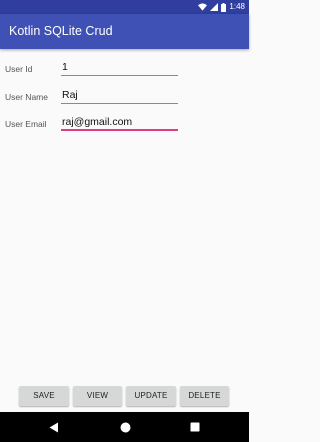 This screenshot has height=442, width=320. Describe the element at coordinates (119, 103) in the screenshot. I see `user-name-underline` at that location.